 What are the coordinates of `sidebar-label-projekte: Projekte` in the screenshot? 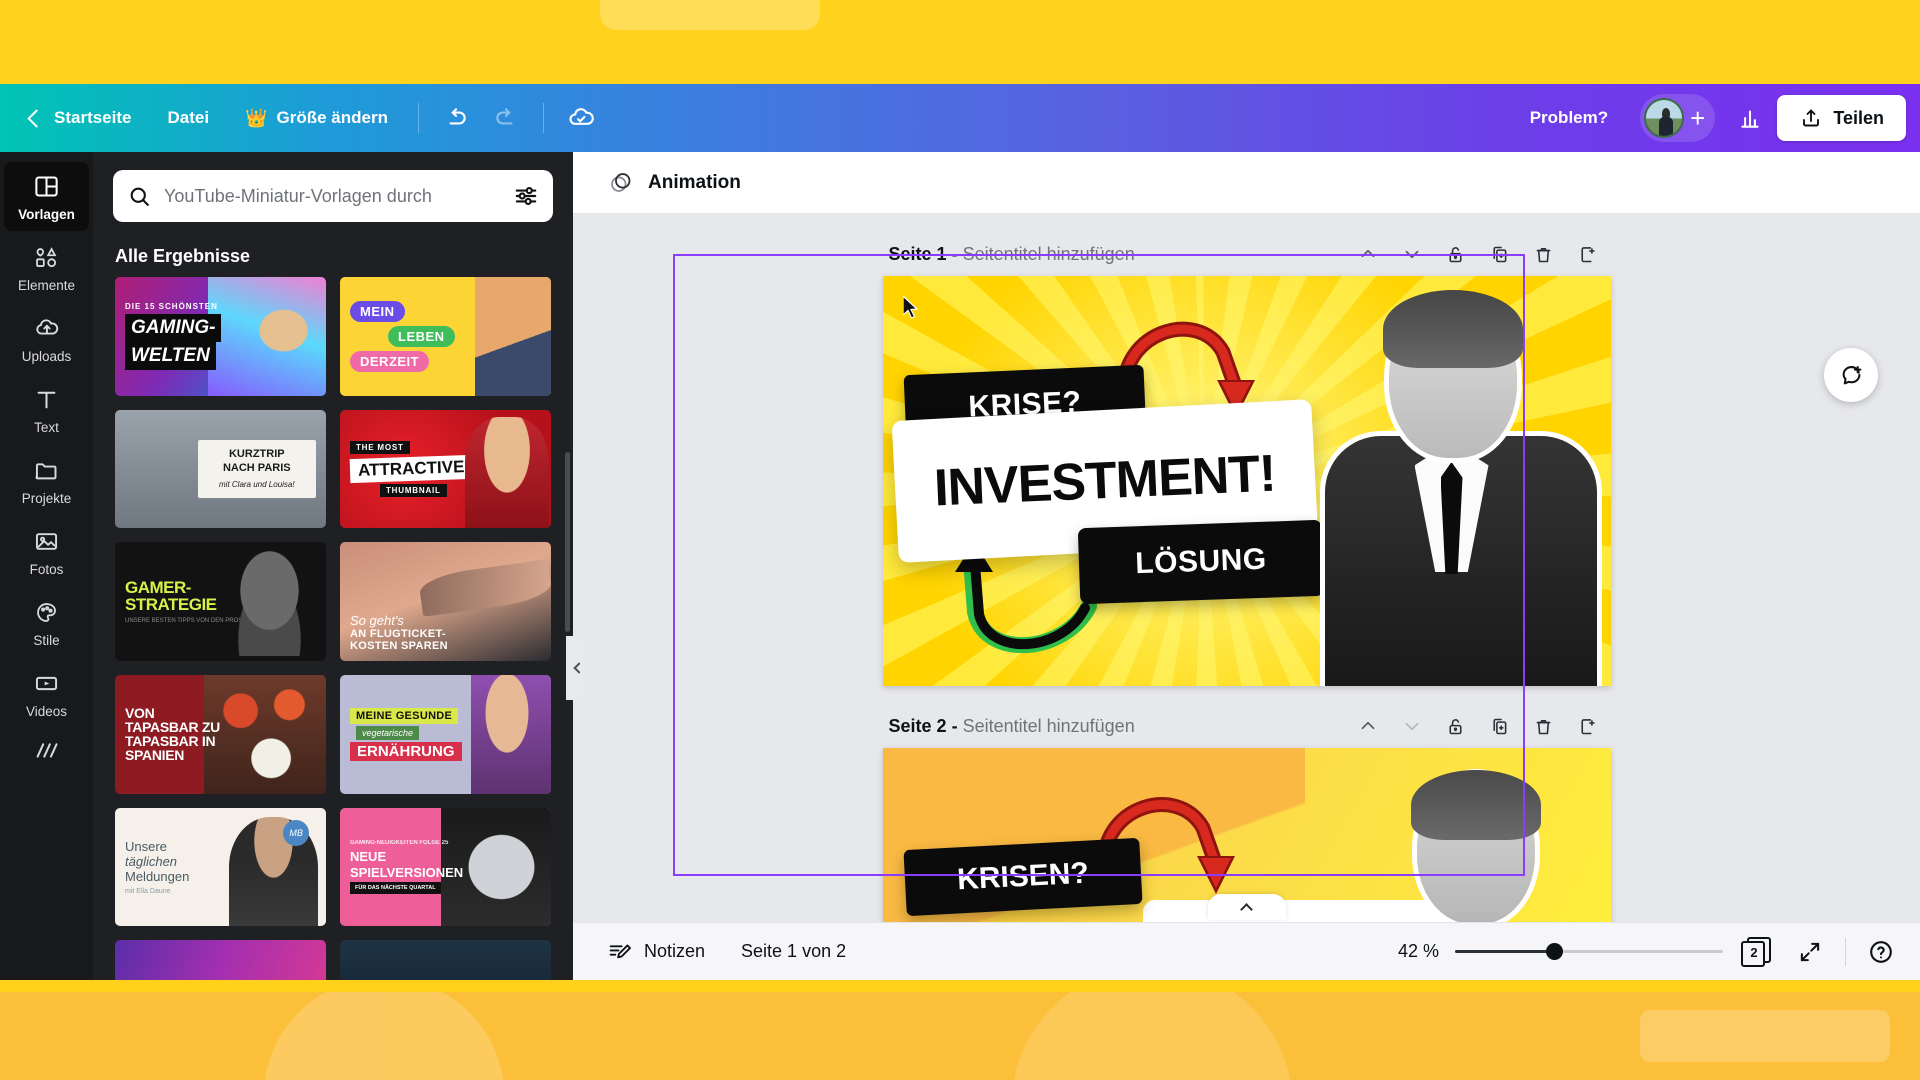 It's located at (46, 498).